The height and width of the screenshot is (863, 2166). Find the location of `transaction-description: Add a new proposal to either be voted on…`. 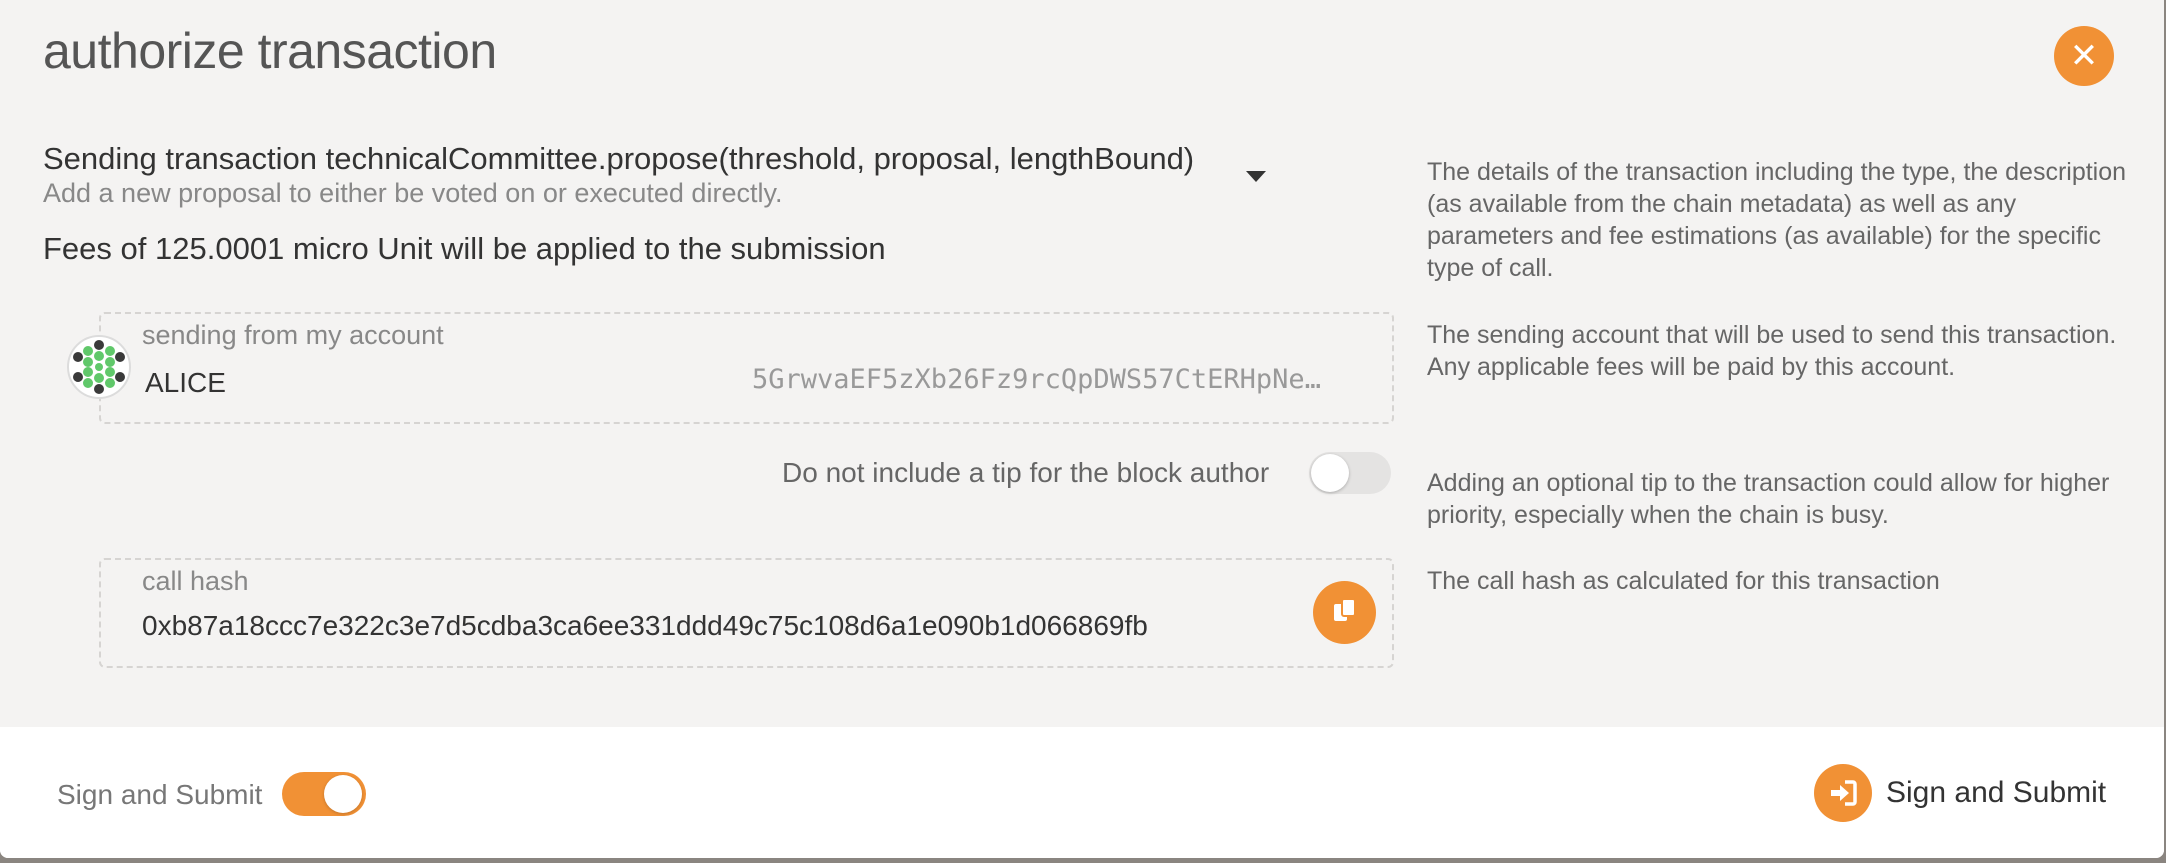

transaction-description: Add a new proposal to either be voted on… is located at coordinates (413, 193).